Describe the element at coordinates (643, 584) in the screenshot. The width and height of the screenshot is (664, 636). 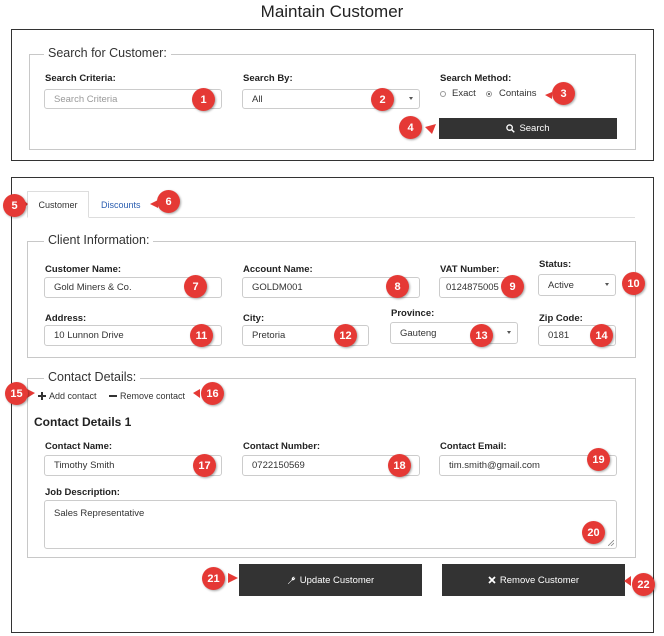
I see `annotation-badge: 22` at that location.